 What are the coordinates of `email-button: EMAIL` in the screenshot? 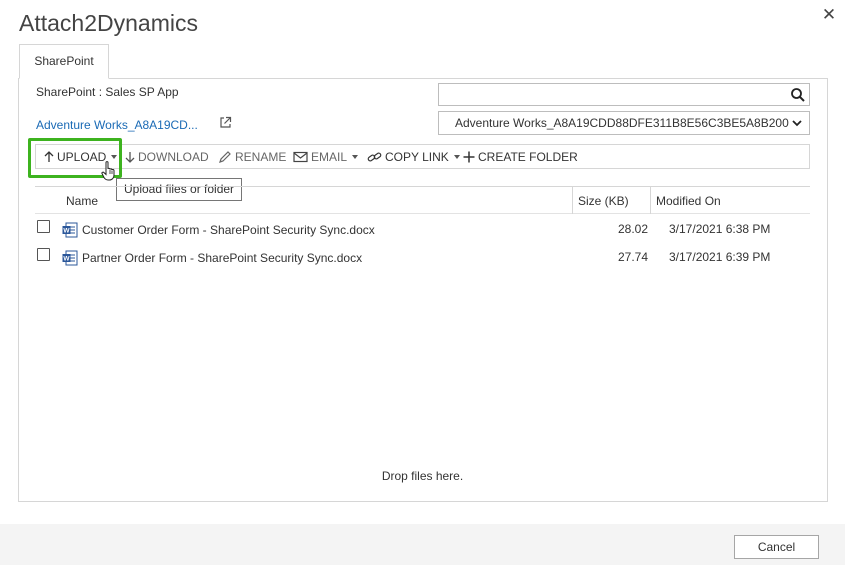 It's located at (326, 157).